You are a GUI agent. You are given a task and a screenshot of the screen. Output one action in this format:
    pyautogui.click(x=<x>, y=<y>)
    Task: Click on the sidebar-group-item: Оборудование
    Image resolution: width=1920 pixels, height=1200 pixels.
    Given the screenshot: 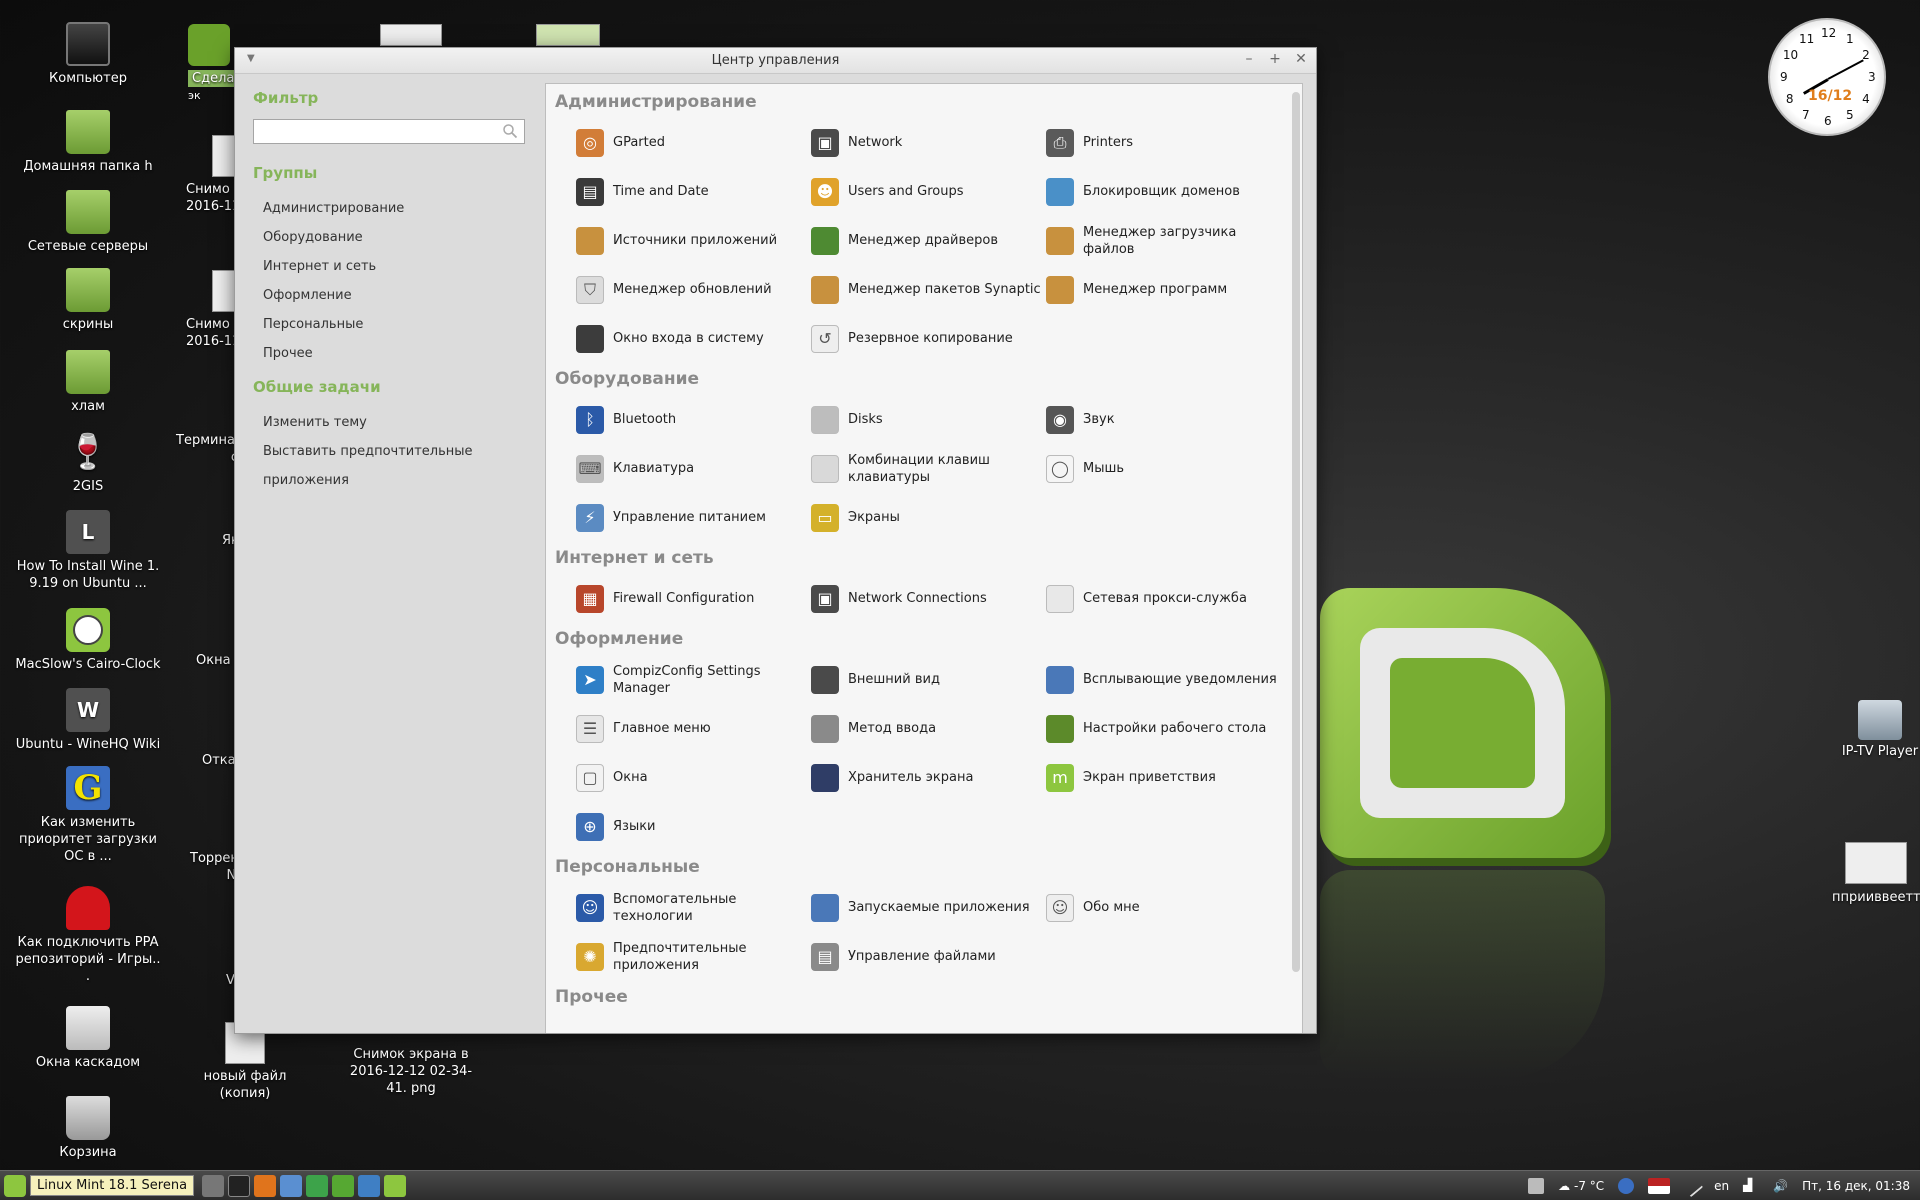 What is the action you would take?
    pyautogui.click(x=398, y=237)
    